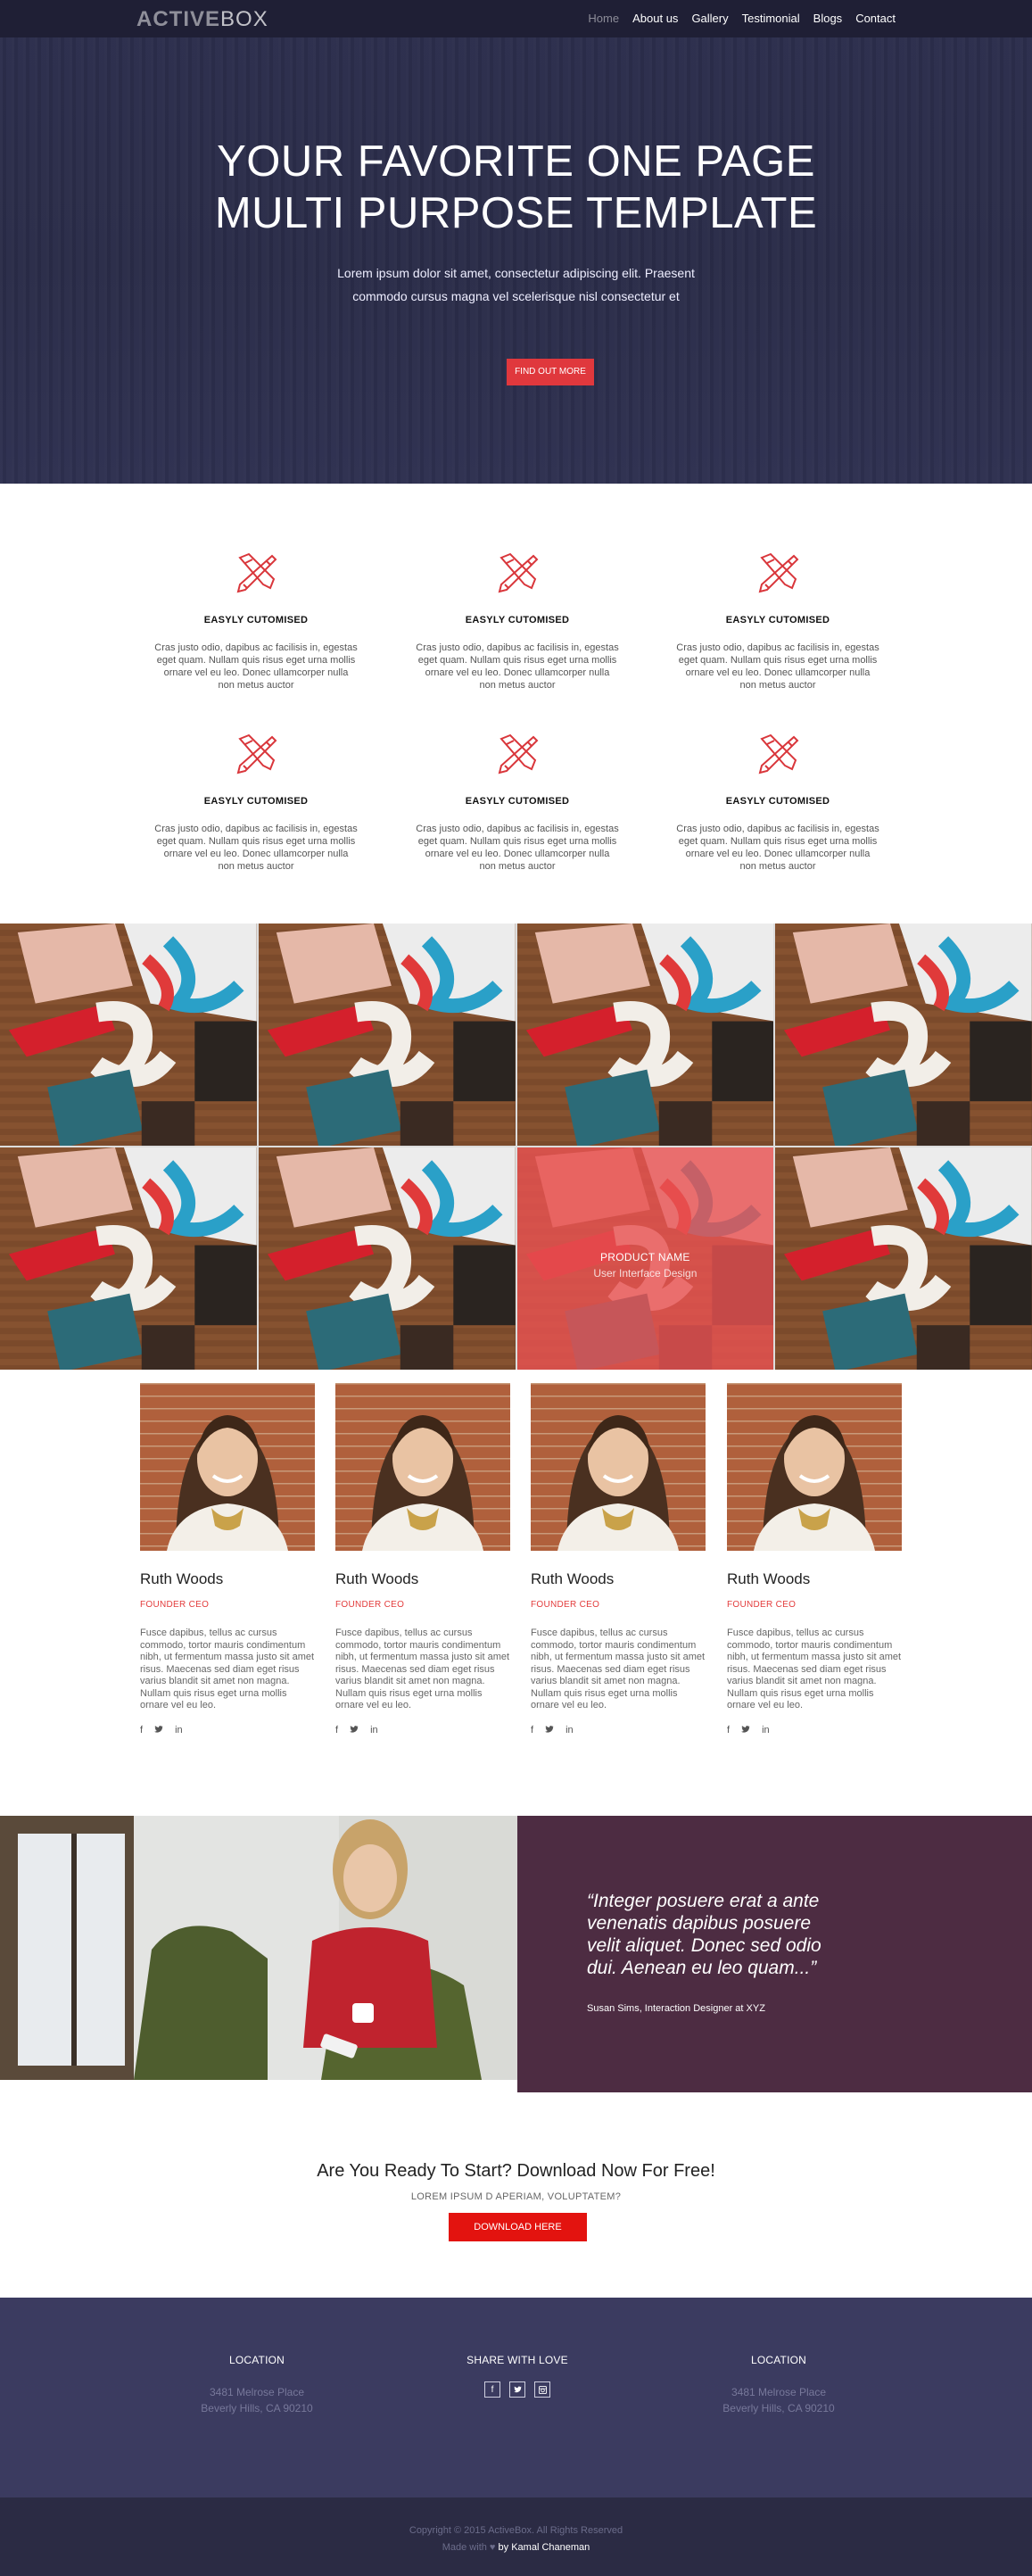 The width and height of the screenshot is (1032, 2576). I want to click on find-out-more-button: FIND OUT MORE, so click(550, 372).